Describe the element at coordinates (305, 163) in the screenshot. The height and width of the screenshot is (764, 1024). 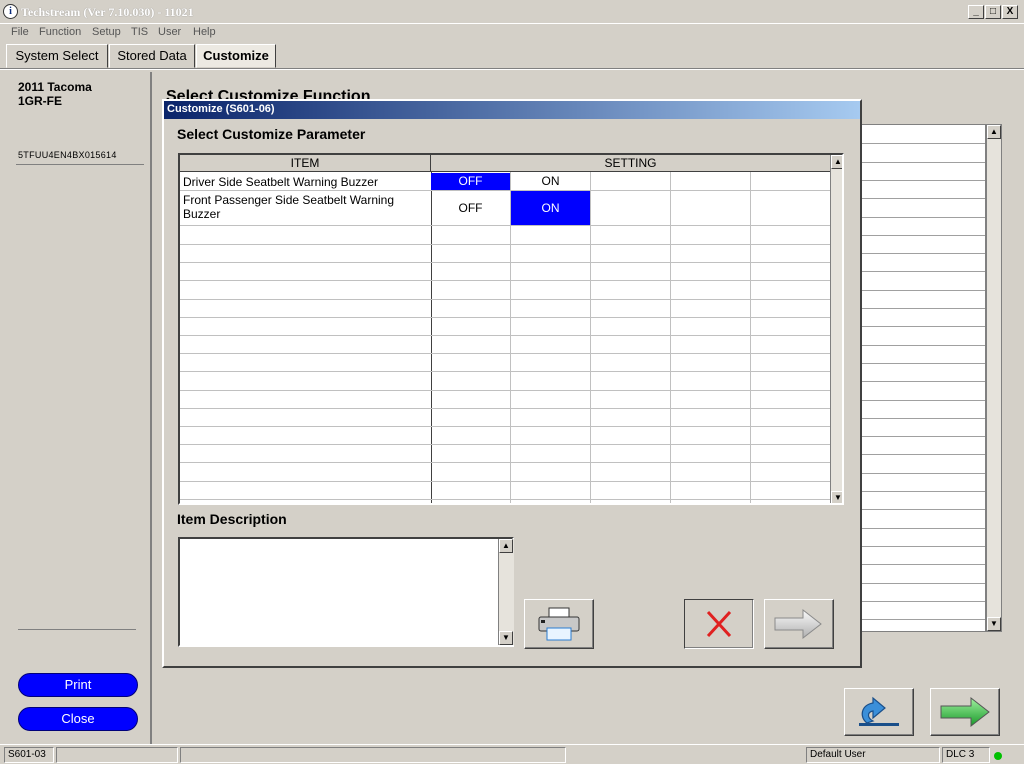
I see `column-header-item: ITEM` at that location.